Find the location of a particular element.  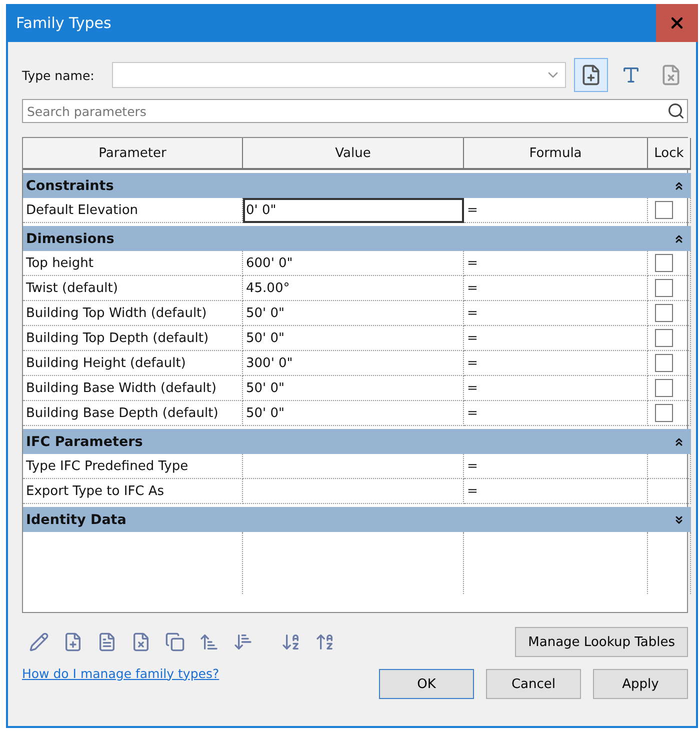

type-name-label: Type name: is located at coordinates (59, 75).